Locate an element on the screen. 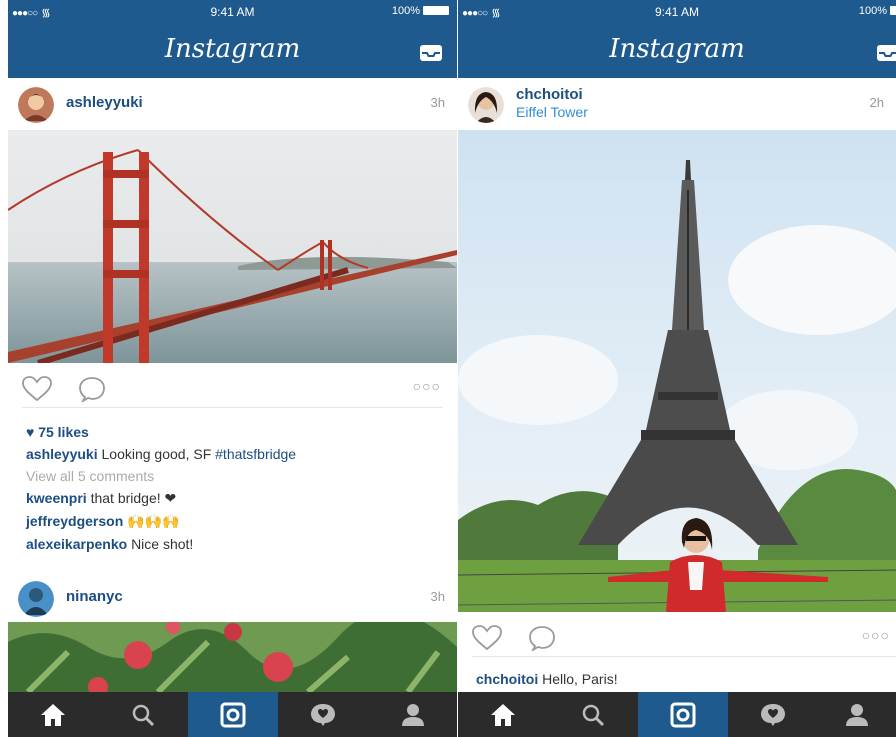  post-username: ashleyyuki is located at coordinates (104, 102).